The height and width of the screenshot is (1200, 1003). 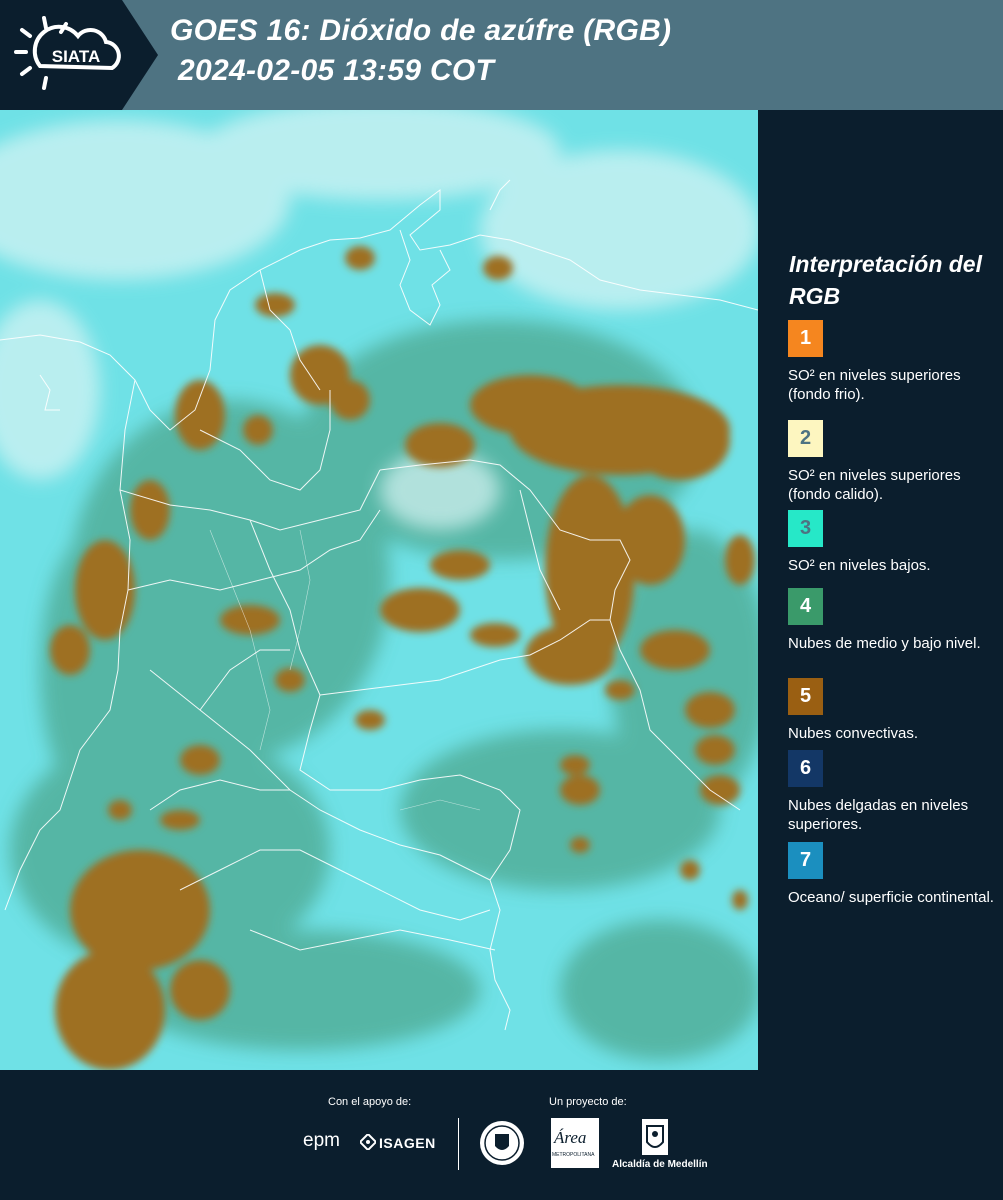 What do you see at coordinates (407, 1143) in the screenshot?
I see `isagen-logo: ISAGEN` at bounding box center [407, 1143].